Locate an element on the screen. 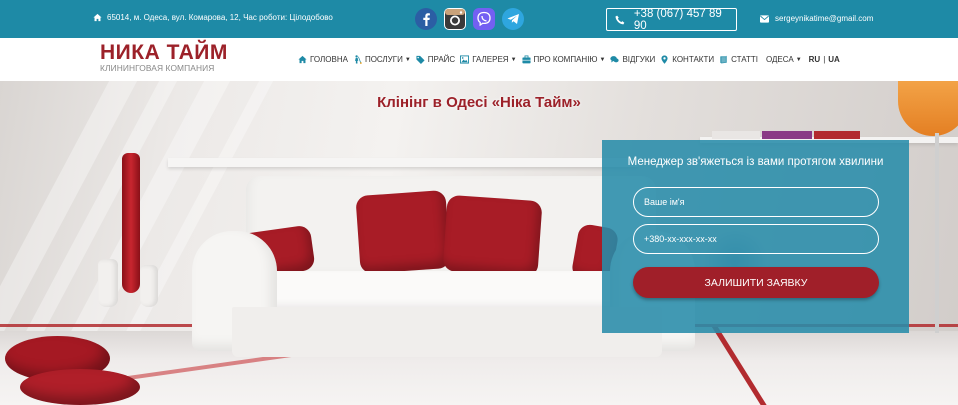 The width and height of the screenshot is (958, 405). nav-item-label: ВІДГУКИ is located at coordinates (639, 59).